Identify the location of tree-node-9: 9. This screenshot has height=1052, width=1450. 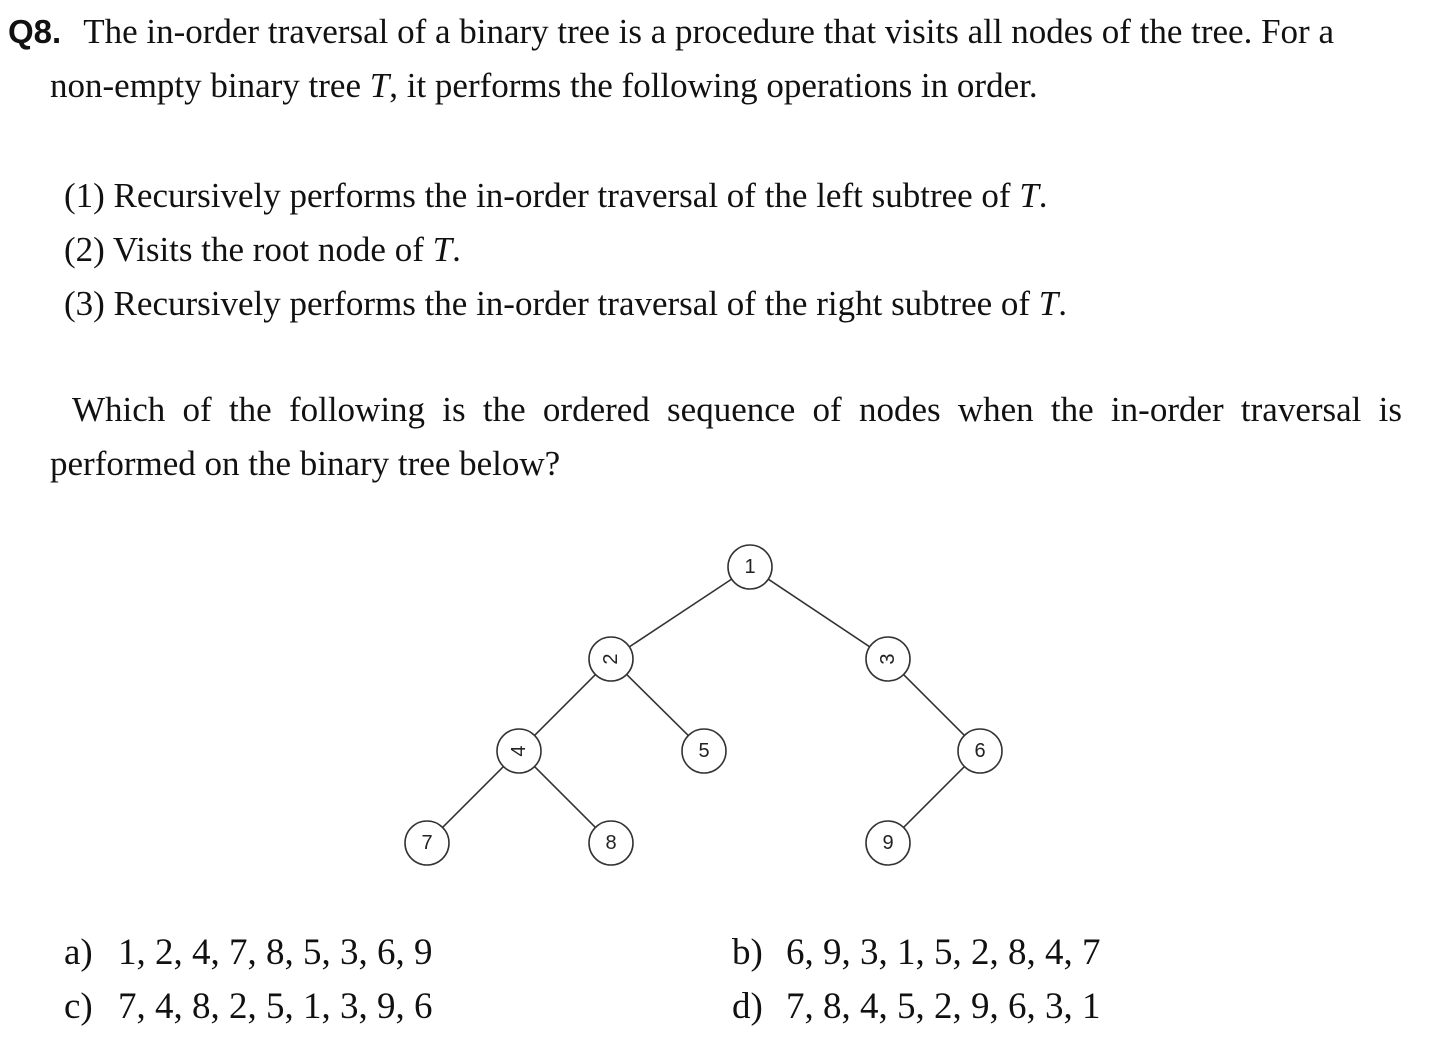
(888, 843).